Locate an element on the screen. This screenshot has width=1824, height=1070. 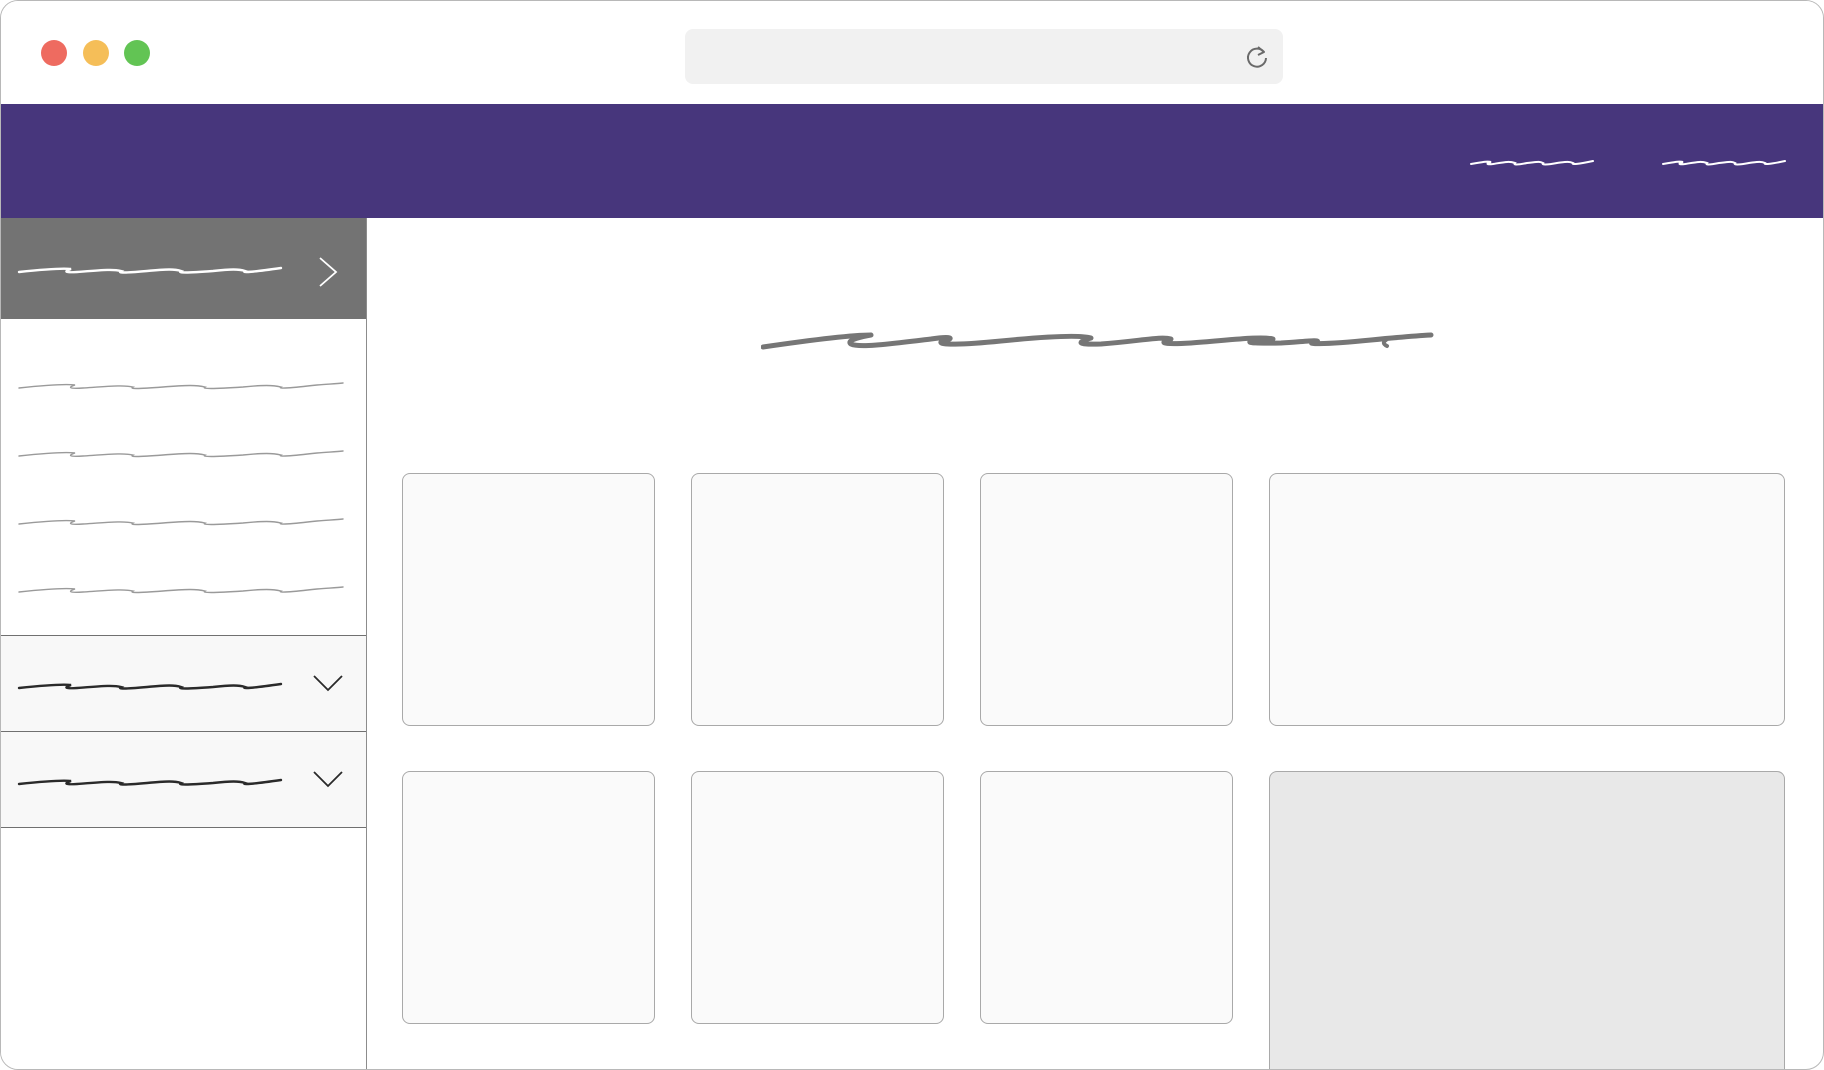
sidebar-accordion-1-label is located at coordinates (150, 686).